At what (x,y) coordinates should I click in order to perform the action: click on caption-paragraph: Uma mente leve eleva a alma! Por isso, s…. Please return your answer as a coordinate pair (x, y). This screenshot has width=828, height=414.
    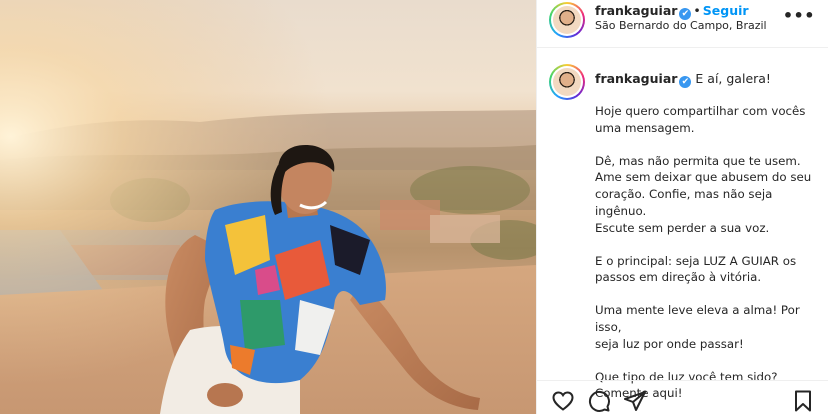
    Looking at the image, I should click on (697, 327).